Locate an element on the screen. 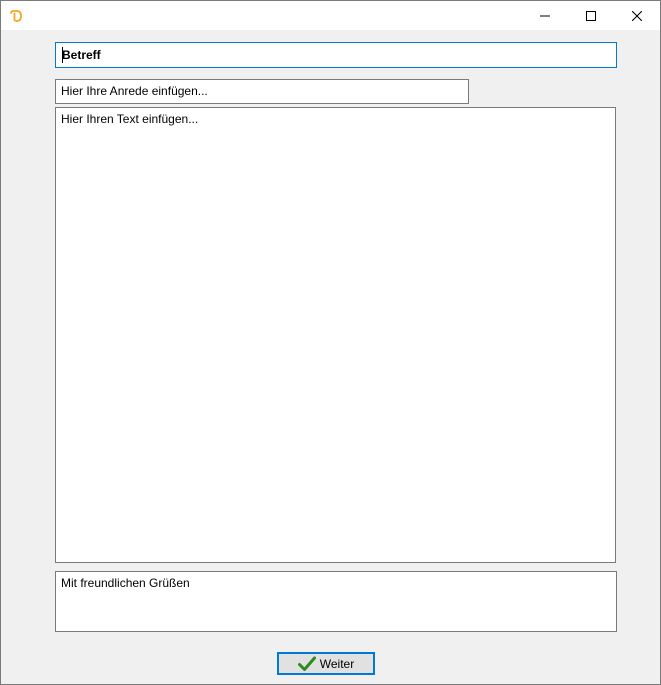  minimize-icon is located at coordinates (545, 16).